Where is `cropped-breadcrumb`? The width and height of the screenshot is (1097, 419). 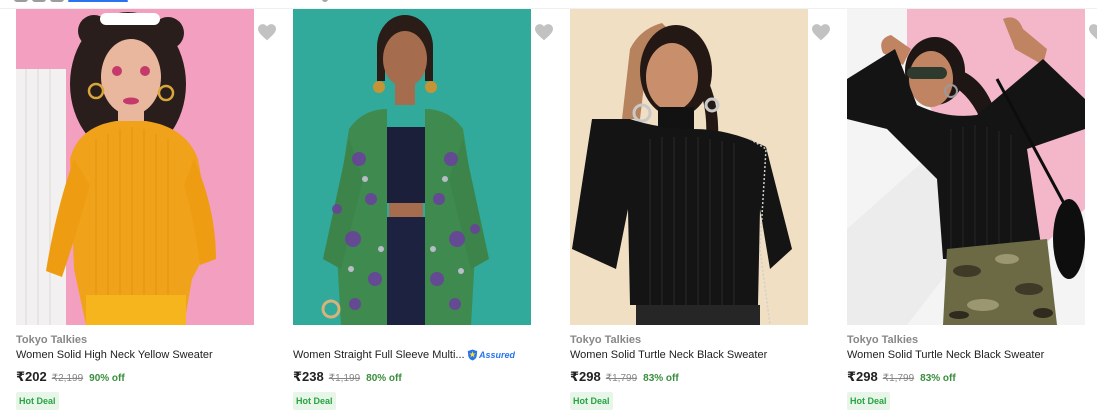 cropped-breadcrumb is located at coordinates (71, 1).